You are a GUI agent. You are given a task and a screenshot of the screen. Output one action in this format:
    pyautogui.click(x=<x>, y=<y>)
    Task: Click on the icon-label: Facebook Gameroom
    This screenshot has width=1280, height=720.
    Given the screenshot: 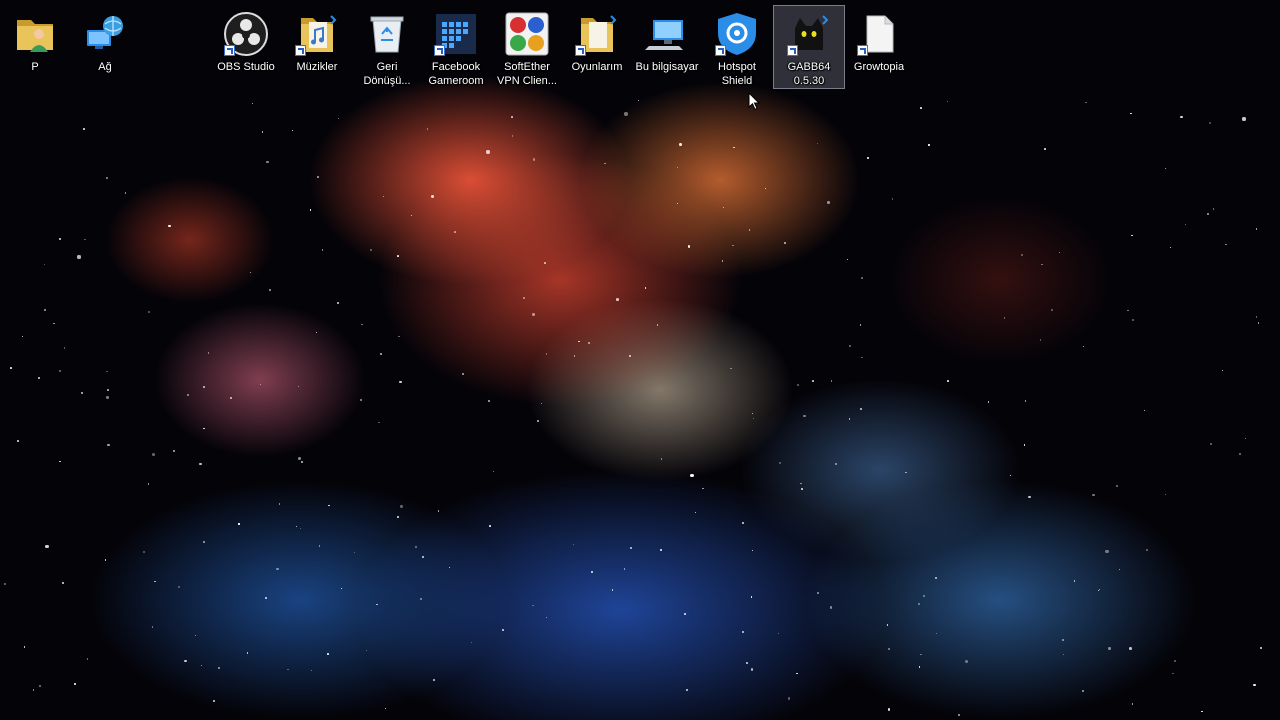 What is the action you would take?
    pyautogui.click(x=456, y=74)
    